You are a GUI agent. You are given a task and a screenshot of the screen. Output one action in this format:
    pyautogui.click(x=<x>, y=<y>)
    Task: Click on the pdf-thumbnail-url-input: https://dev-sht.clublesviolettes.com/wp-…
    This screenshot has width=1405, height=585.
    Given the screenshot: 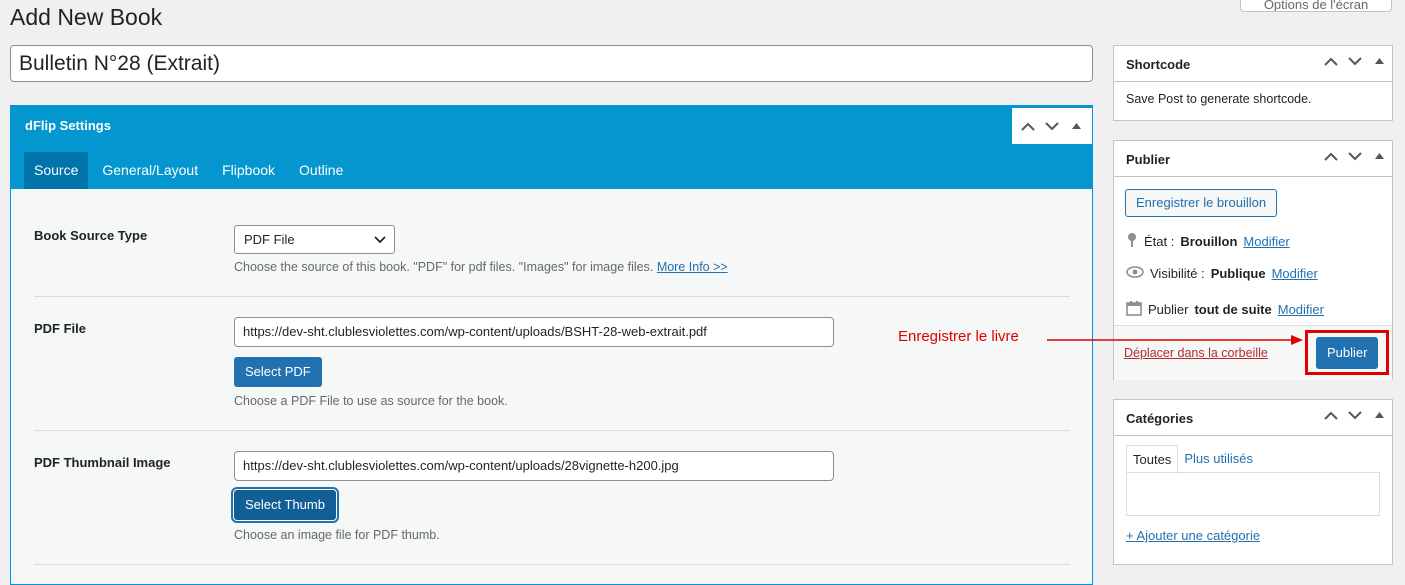 What is the action you would take?
    pyautogui.click(x=534, y=466)
    